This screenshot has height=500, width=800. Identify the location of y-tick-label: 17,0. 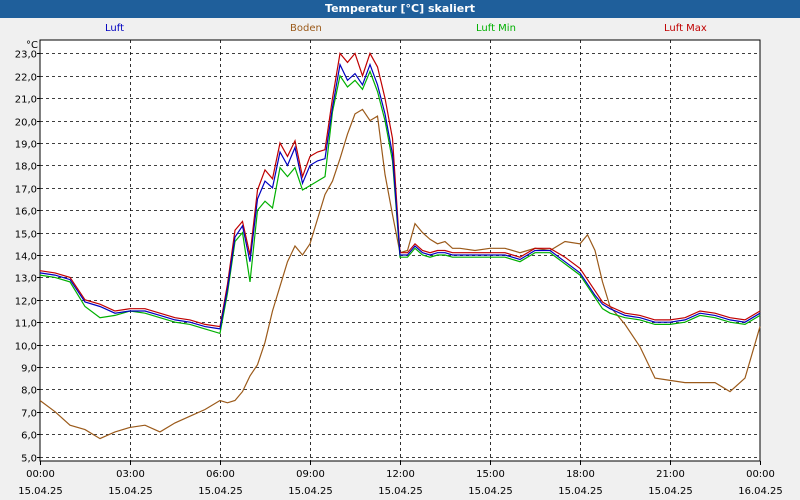
(26, 190).